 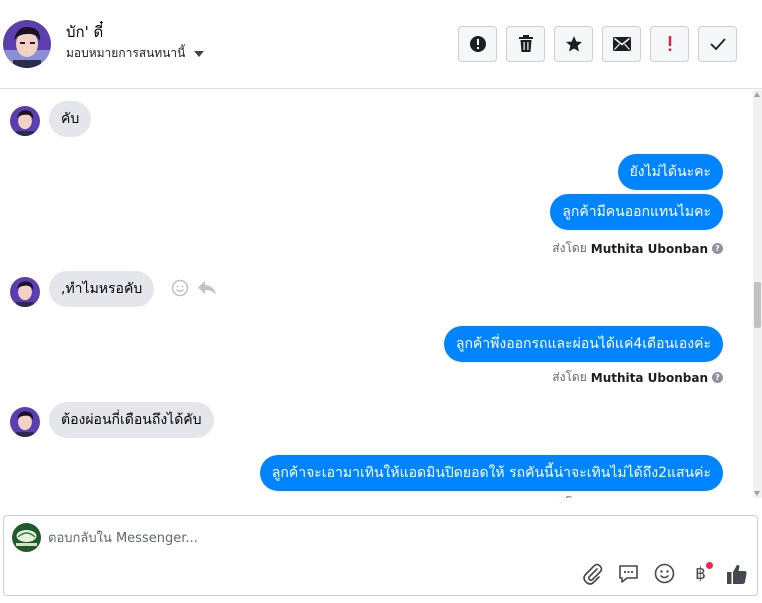 I want to click on outgoing-message: ลูกค้ามีคนออกแทนไมคะ, so click(x=636, y=212).